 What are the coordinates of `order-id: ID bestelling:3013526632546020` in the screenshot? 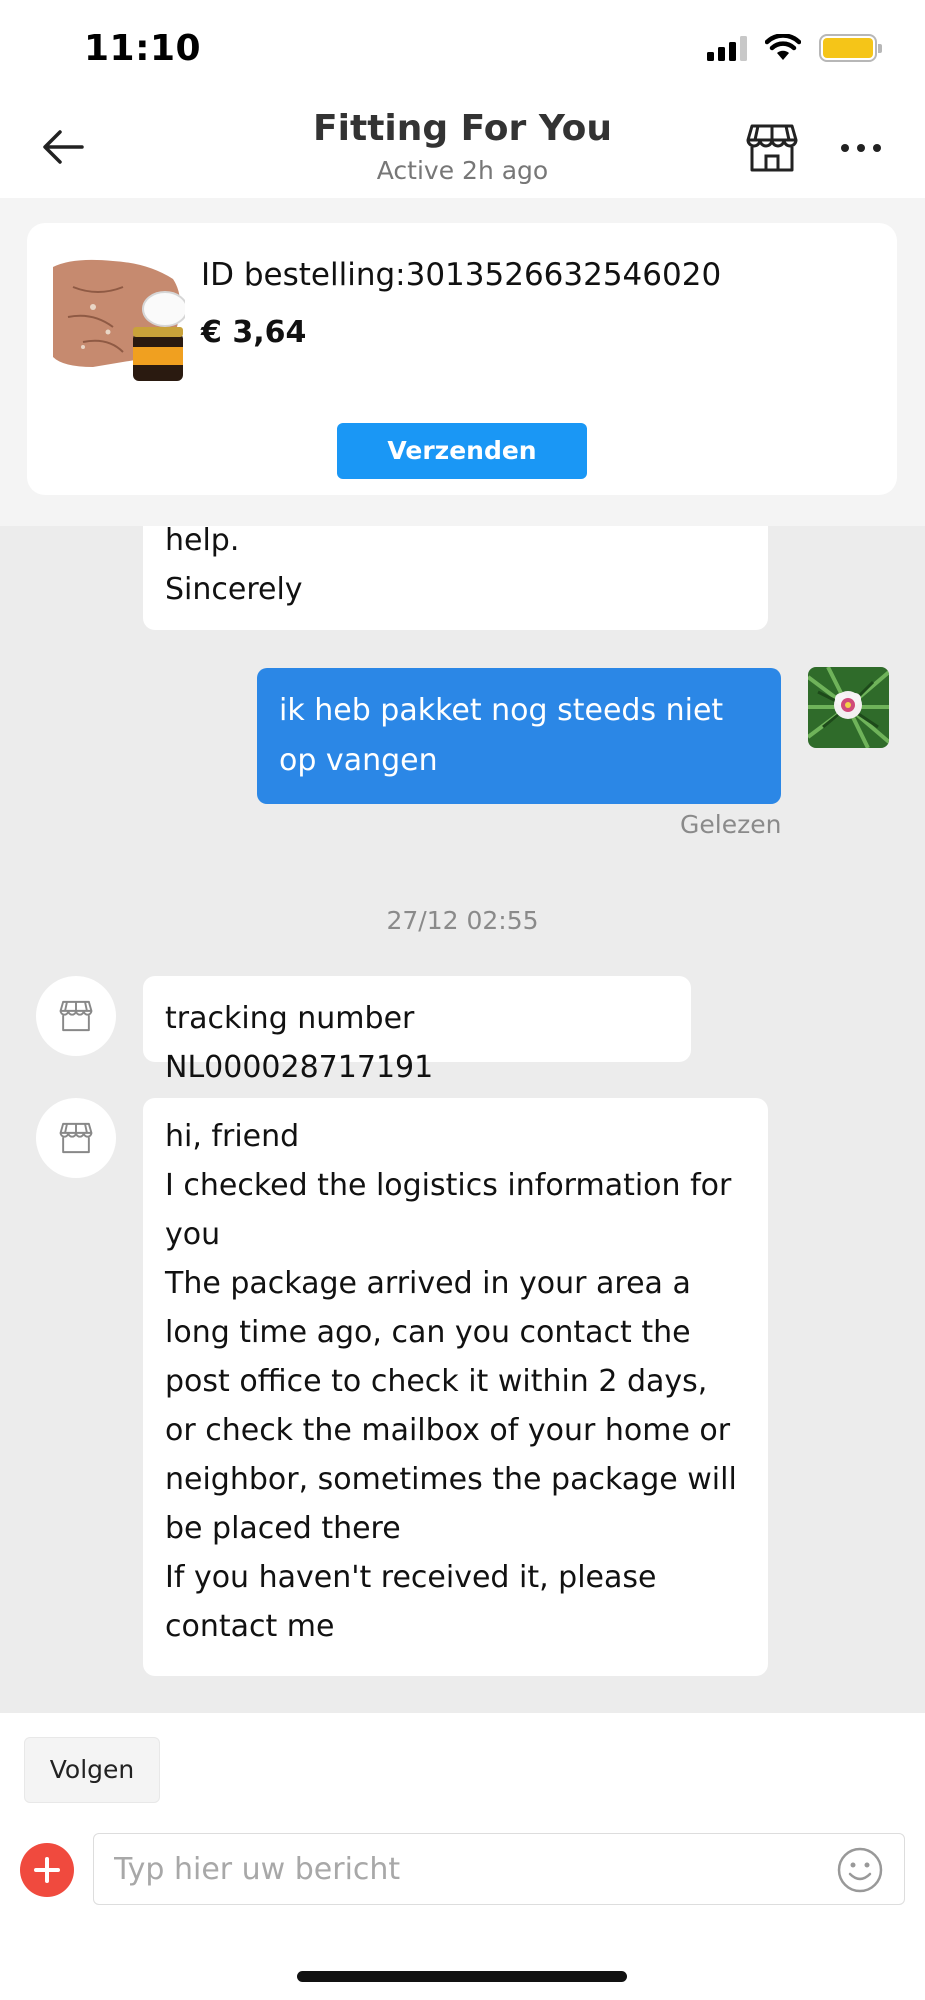 It's located at (461, 275).